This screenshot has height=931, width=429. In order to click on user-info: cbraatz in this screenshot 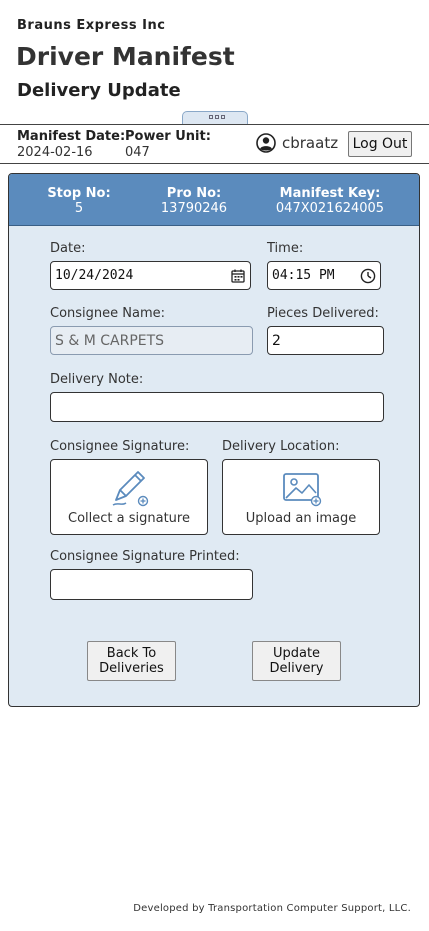, I will do `click(297, 143)`.